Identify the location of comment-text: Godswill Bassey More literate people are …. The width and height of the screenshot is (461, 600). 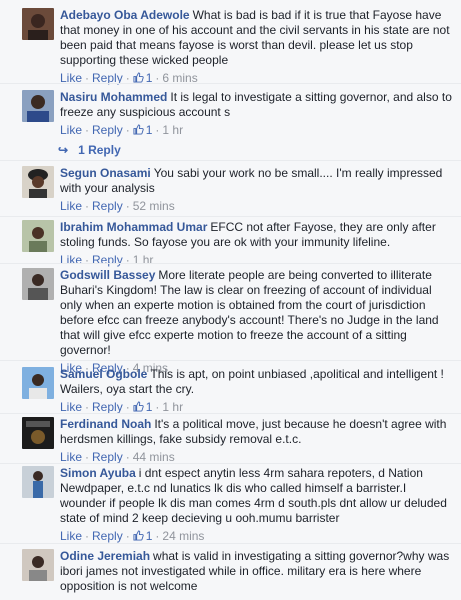
(256, 313).